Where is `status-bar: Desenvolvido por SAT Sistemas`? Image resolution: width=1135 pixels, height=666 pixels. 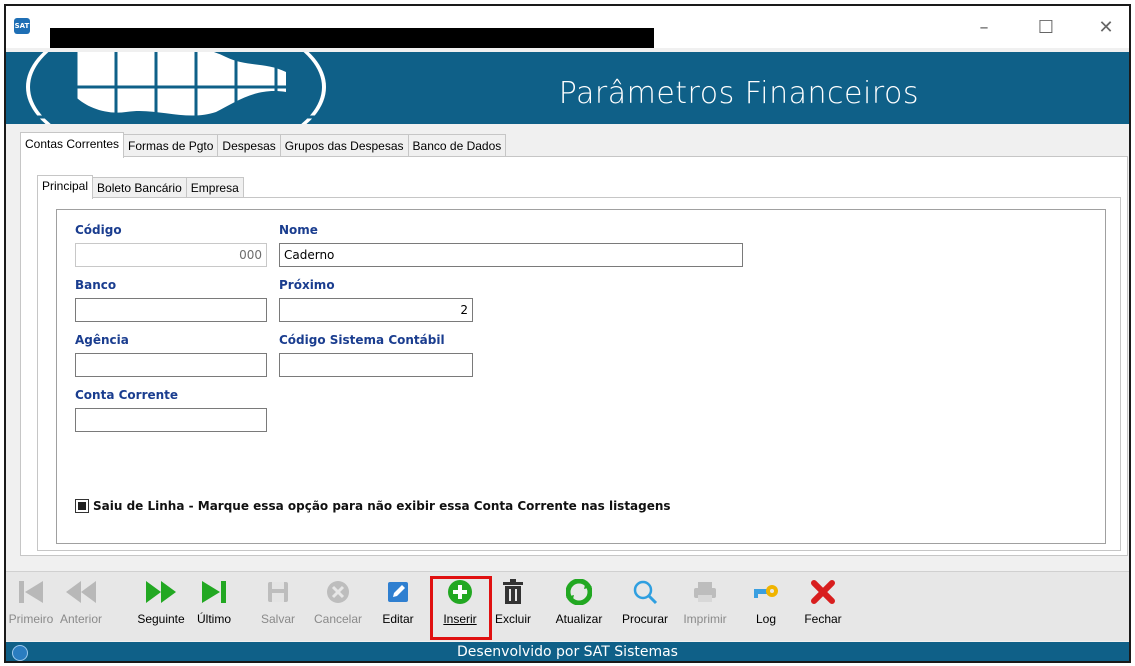 status-bar: Desenvolvido por SAT Sistemas is located at coordinates (567, 651).